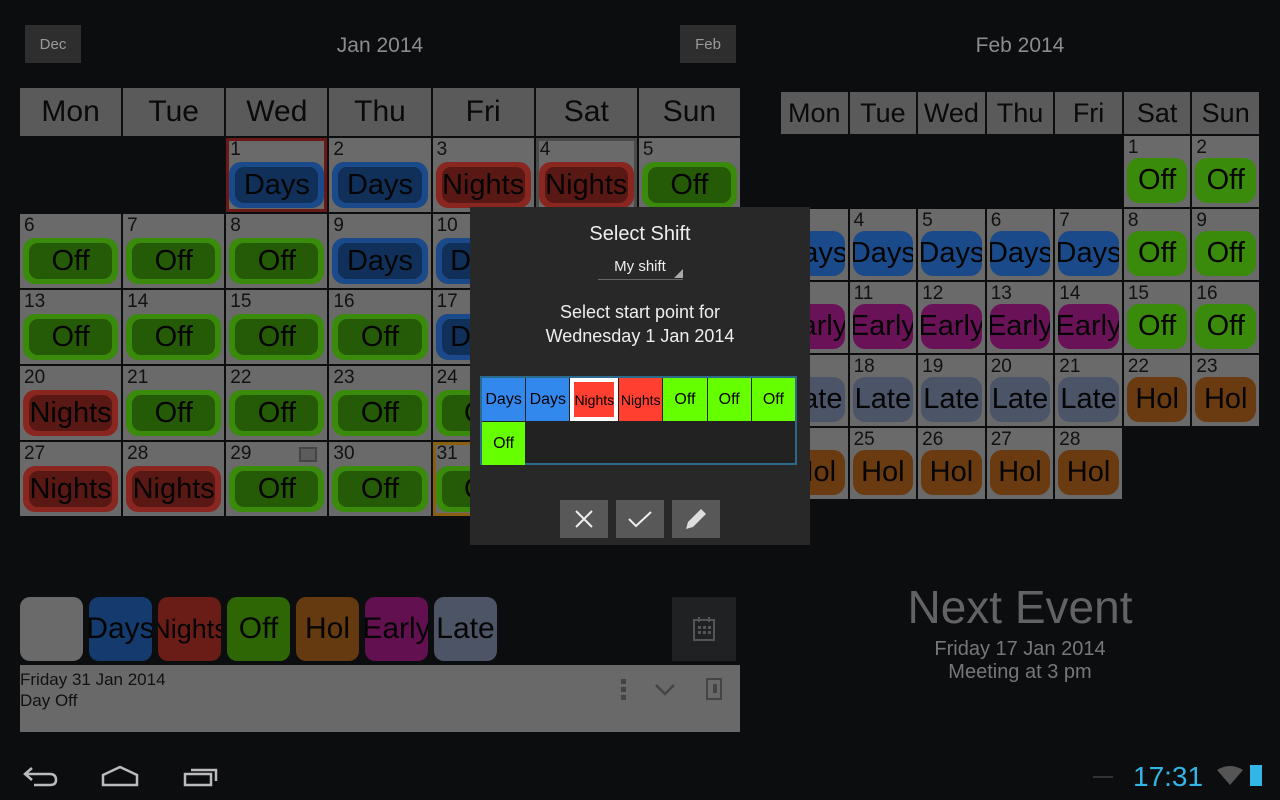  What do you see at coordinates (1225, 244) in the screenshot?
I see `day-cell: 9 Off` at bounding box center [1225, 244].